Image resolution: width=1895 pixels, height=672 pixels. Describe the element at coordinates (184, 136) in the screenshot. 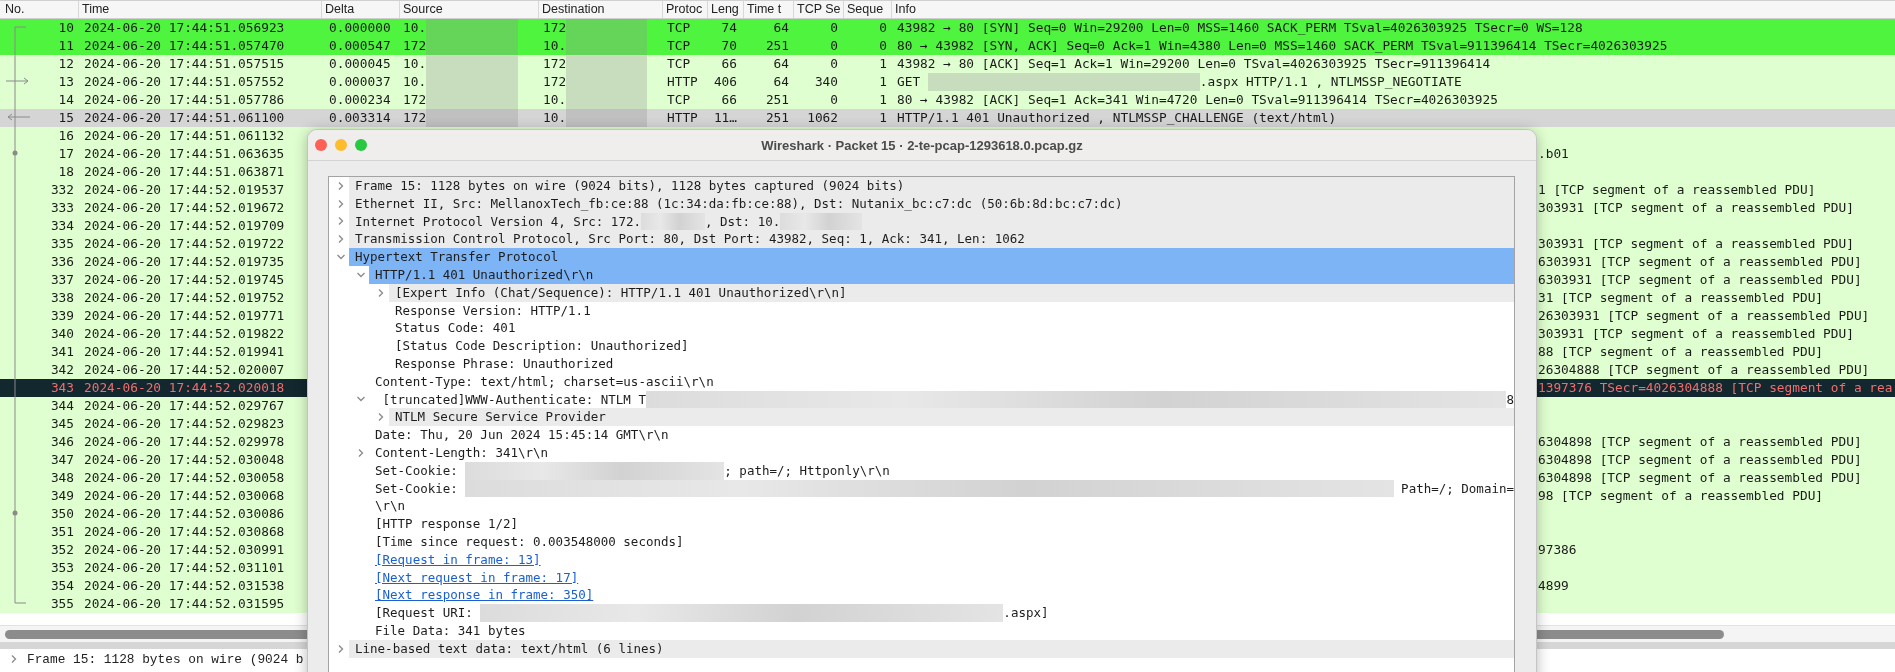

I see `table-cell: 2024-06-20 17:44:51.061132` at that location.